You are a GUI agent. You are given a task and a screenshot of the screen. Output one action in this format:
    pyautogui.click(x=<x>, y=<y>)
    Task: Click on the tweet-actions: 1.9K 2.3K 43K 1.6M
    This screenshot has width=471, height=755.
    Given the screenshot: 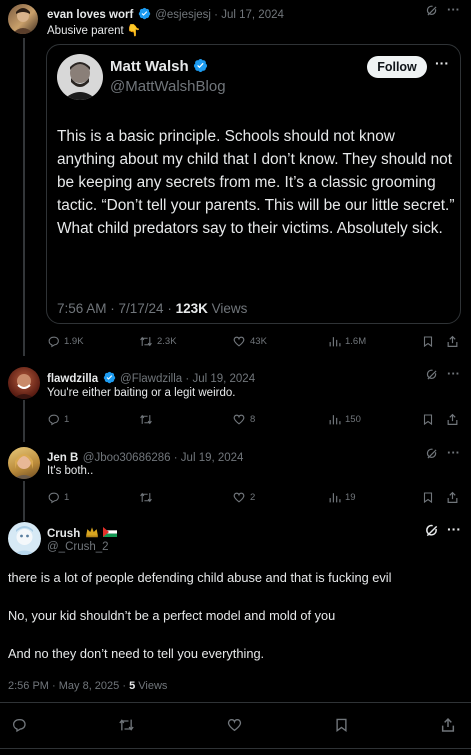 What is the action you would take?
    pyautogui.click(x=254, y=341)
    